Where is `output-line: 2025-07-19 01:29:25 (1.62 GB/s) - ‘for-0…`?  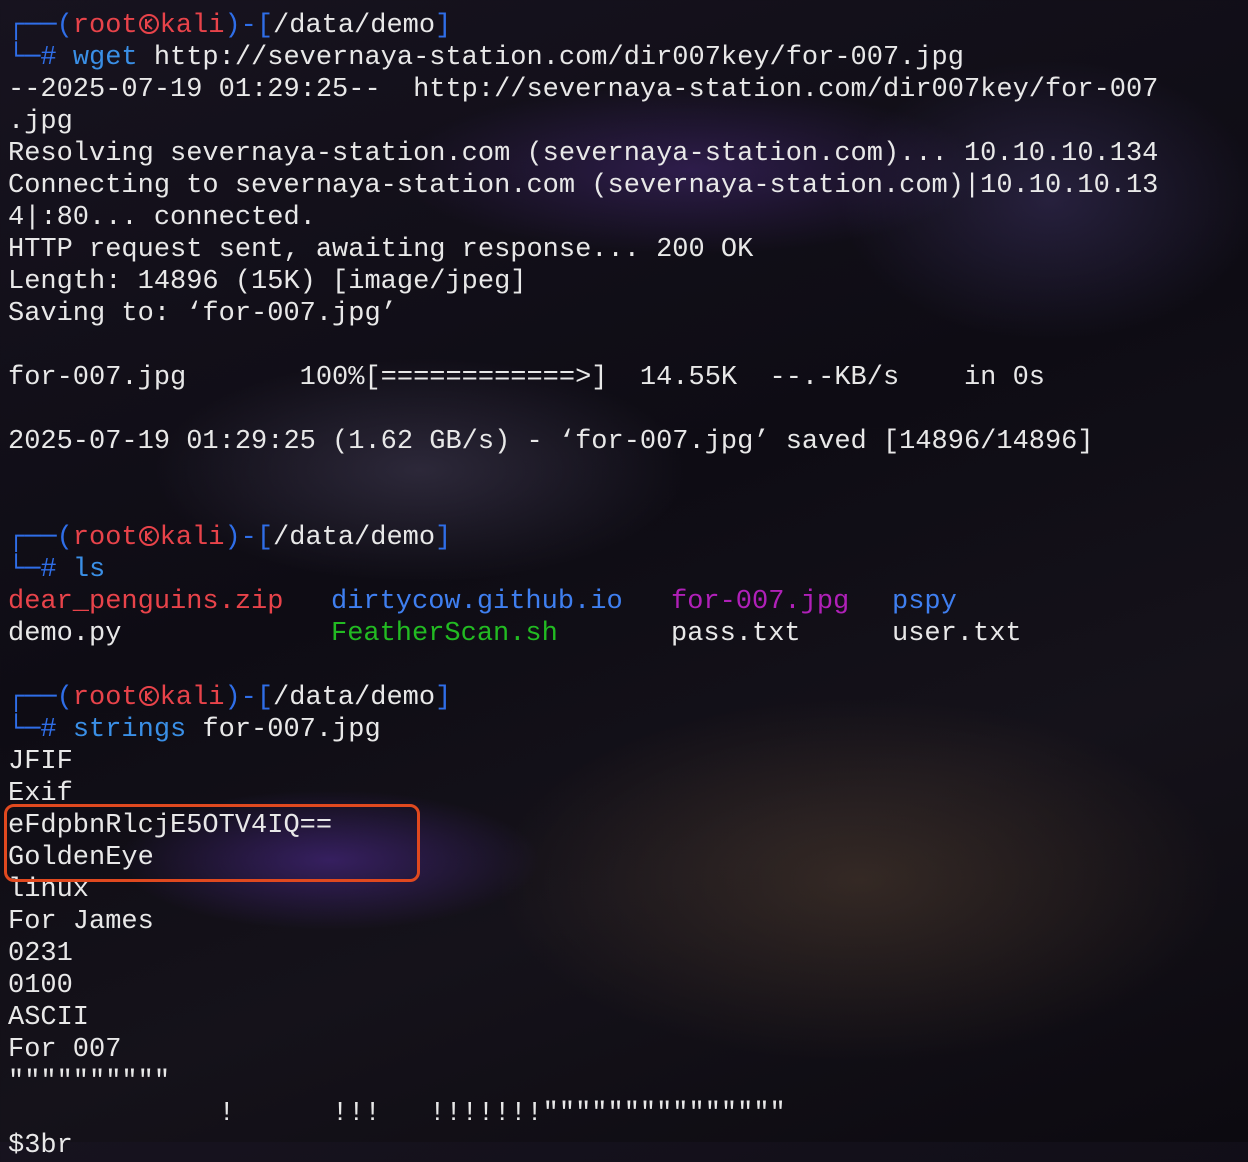 output-line: 2025-07-19 01:29:25 (1.62 GB/s) - ‘for-0… is located at coordinates (551, 442).